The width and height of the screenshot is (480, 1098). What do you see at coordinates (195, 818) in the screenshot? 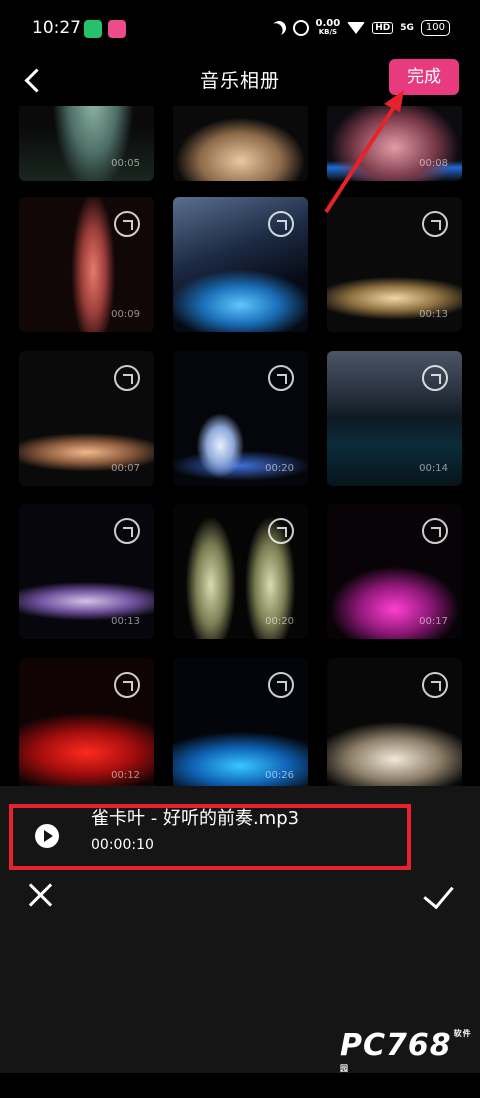
I see `music-title: 雀卡叶 - 好听的前奏.mp3` at bounding box center [195, 818].